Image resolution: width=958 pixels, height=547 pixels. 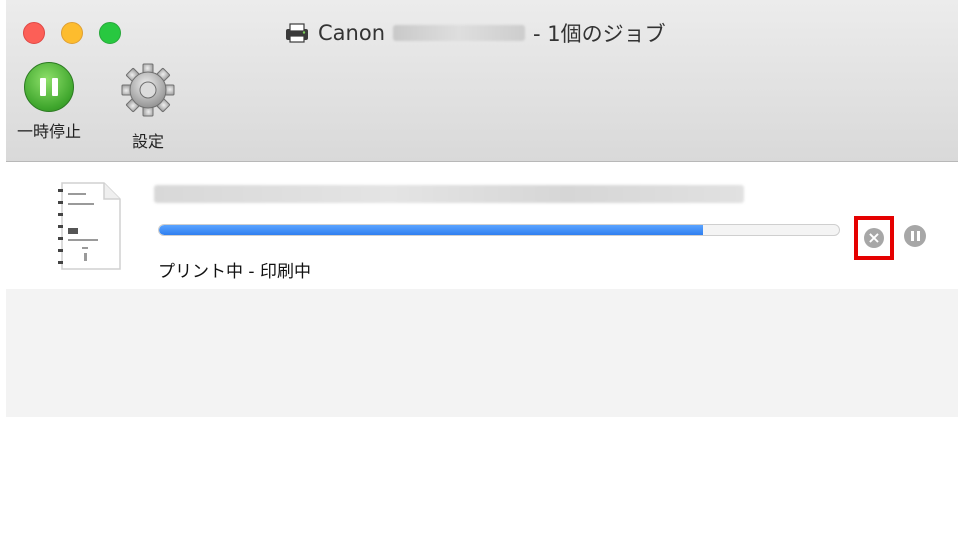 I want to click on gear-icon, so click(x=148, y=92).